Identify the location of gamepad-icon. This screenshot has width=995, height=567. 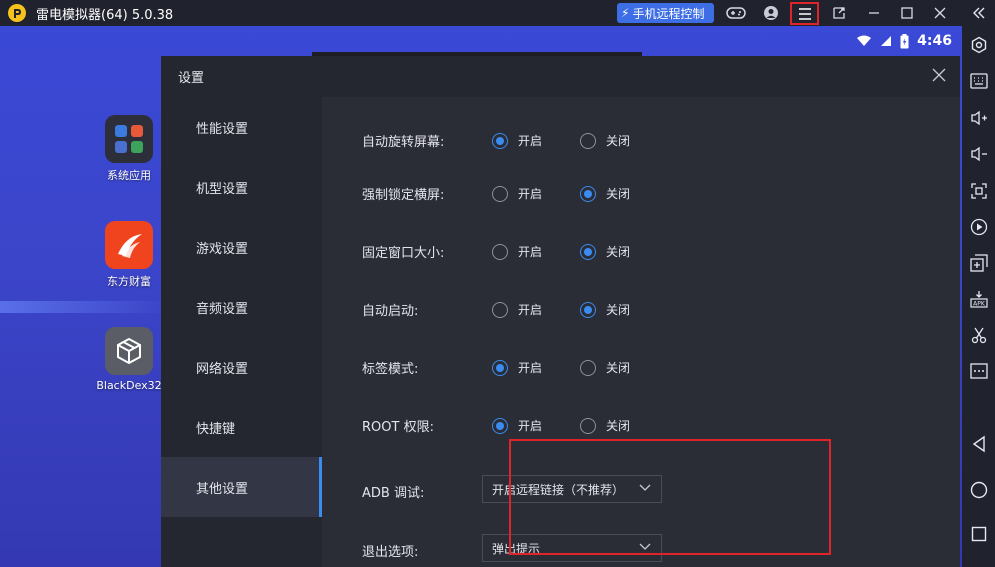
(736, 13).